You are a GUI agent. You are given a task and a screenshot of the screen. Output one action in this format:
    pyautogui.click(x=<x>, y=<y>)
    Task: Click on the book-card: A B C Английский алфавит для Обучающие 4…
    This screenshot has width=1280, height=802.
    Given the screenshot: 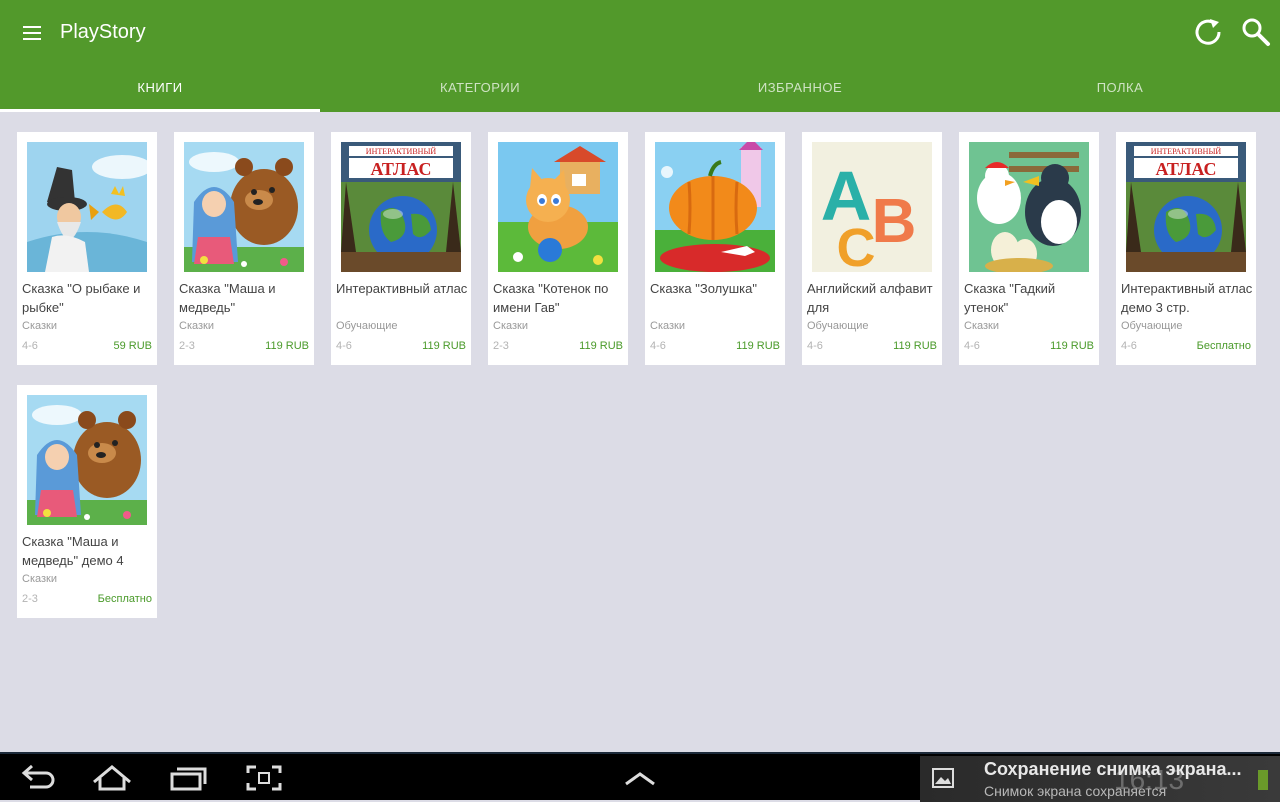 What is the action you would take?
    pyautogui.click(x=872, y=248)
    